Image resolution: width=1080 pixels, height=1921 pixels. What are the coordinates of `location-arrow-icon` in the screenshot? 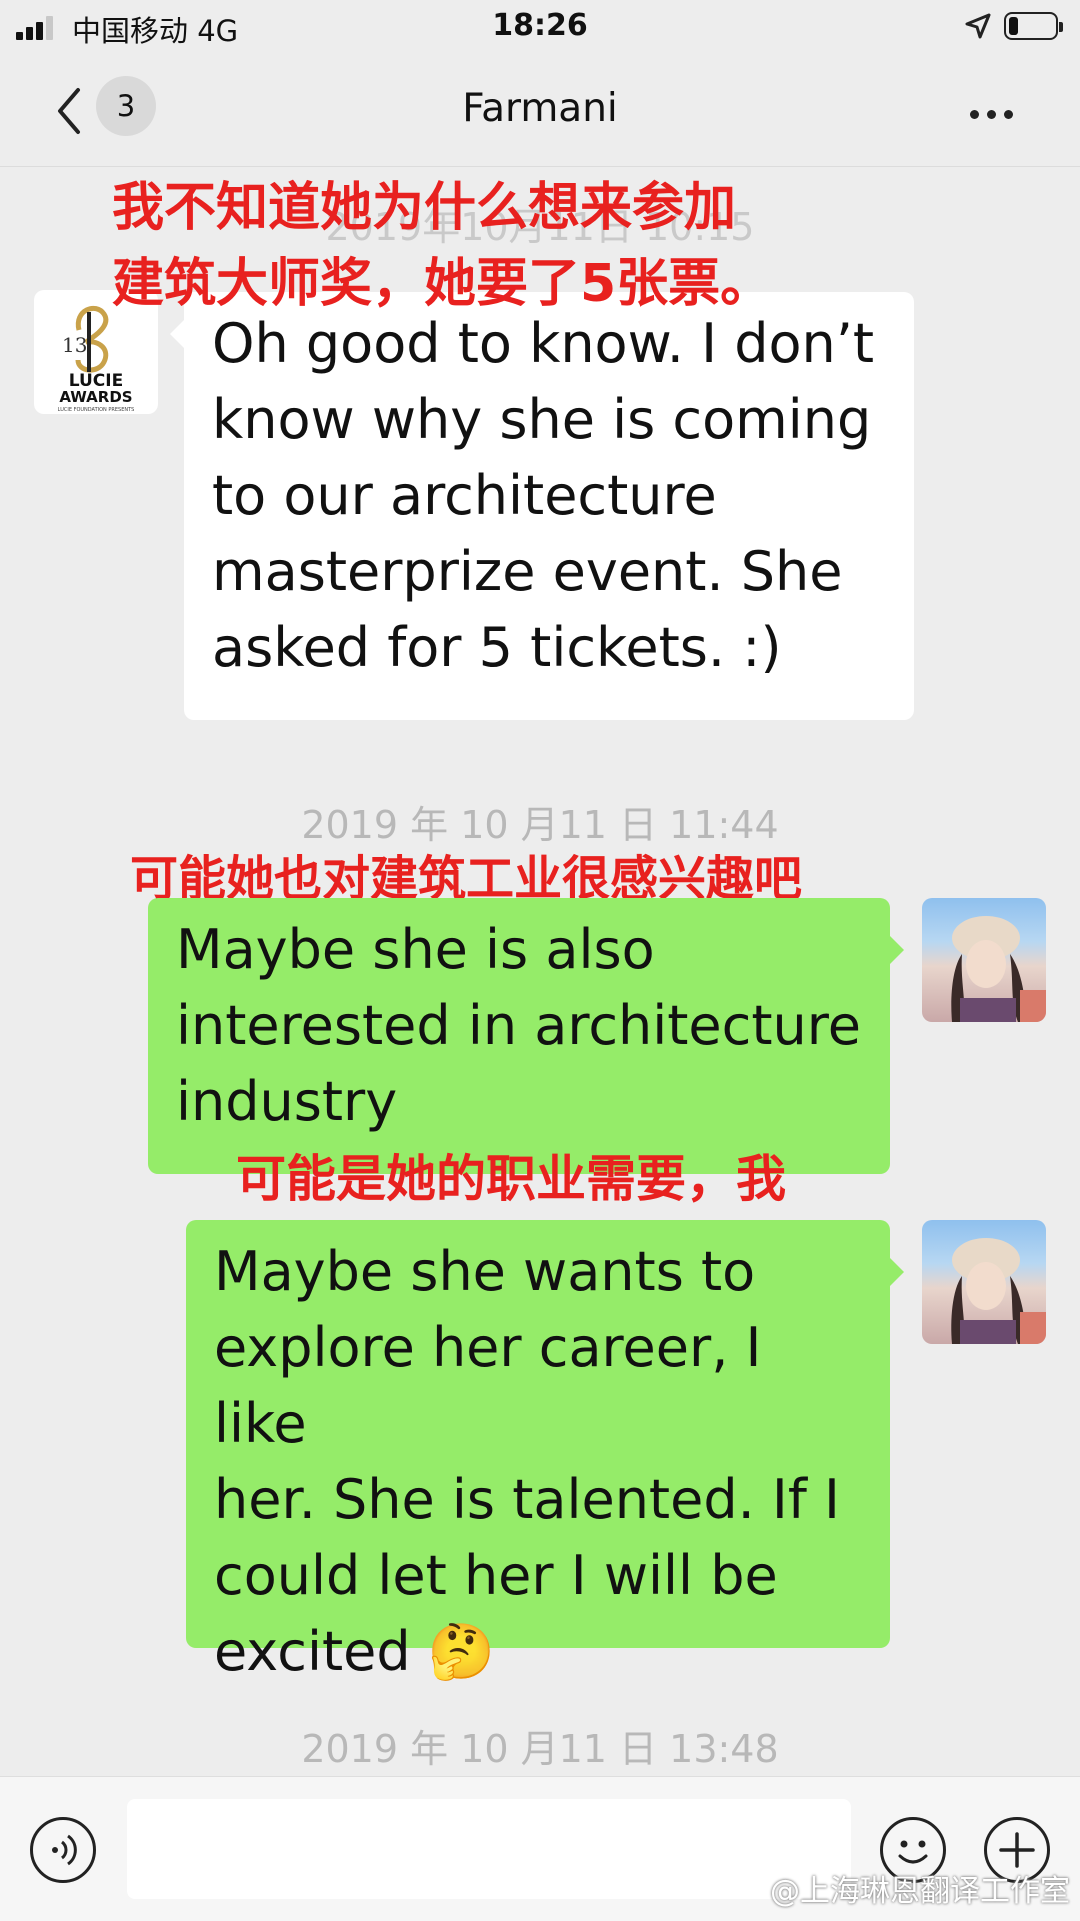 It's located at (978, 26).